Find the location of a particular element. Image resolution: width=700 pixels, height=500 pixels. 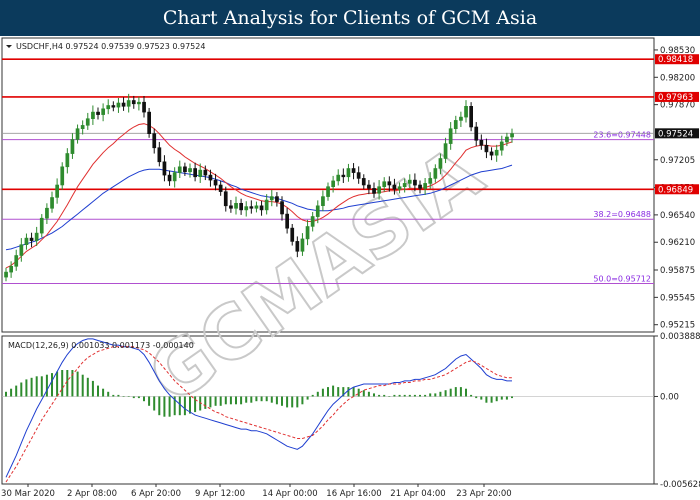

price-tick-label: 0.96540 is located at coordinates (677, 216).